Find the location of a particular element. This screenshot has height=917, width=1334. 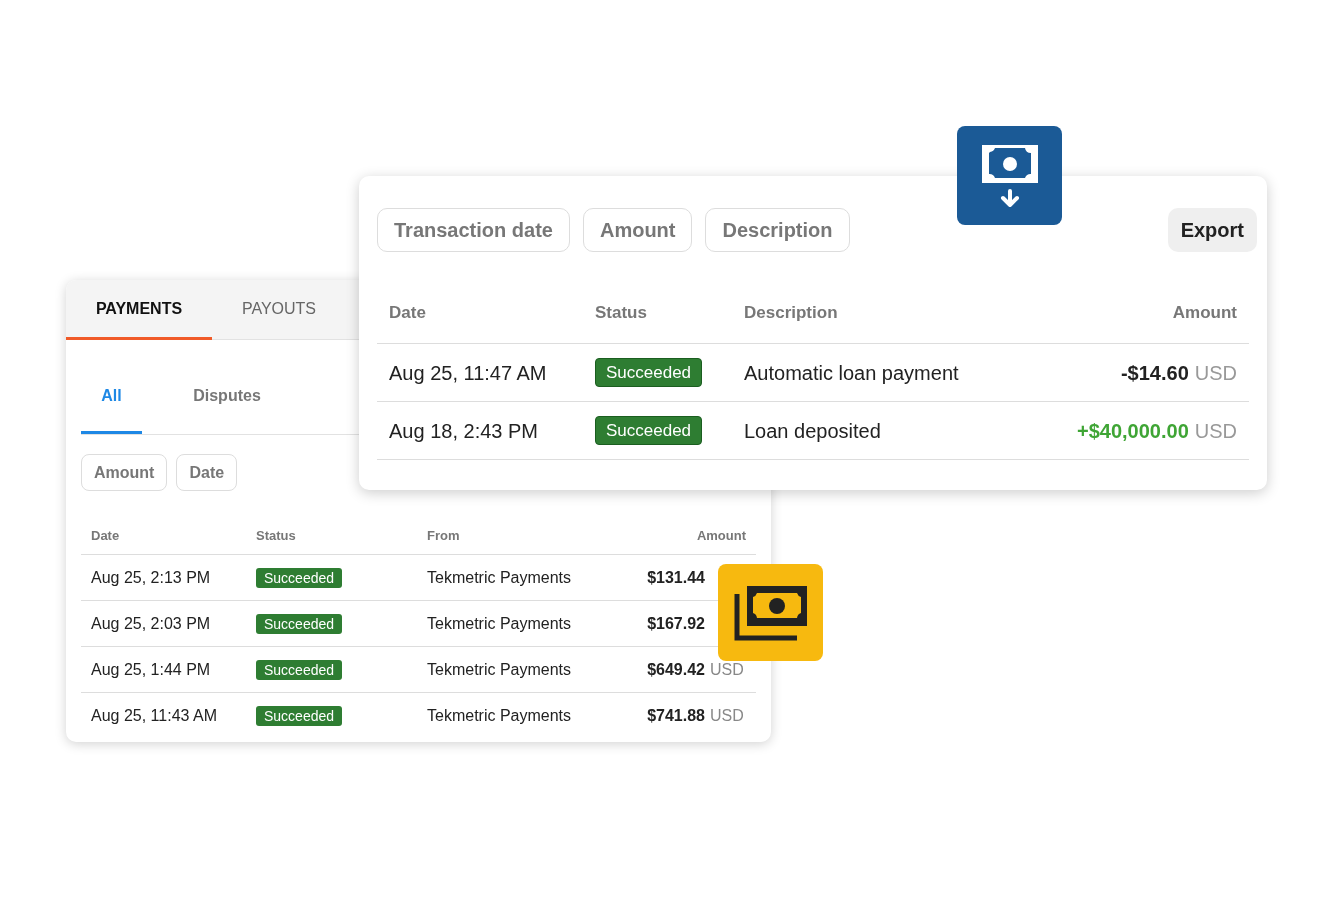

subtab: All is located at coordinates (111, 397).